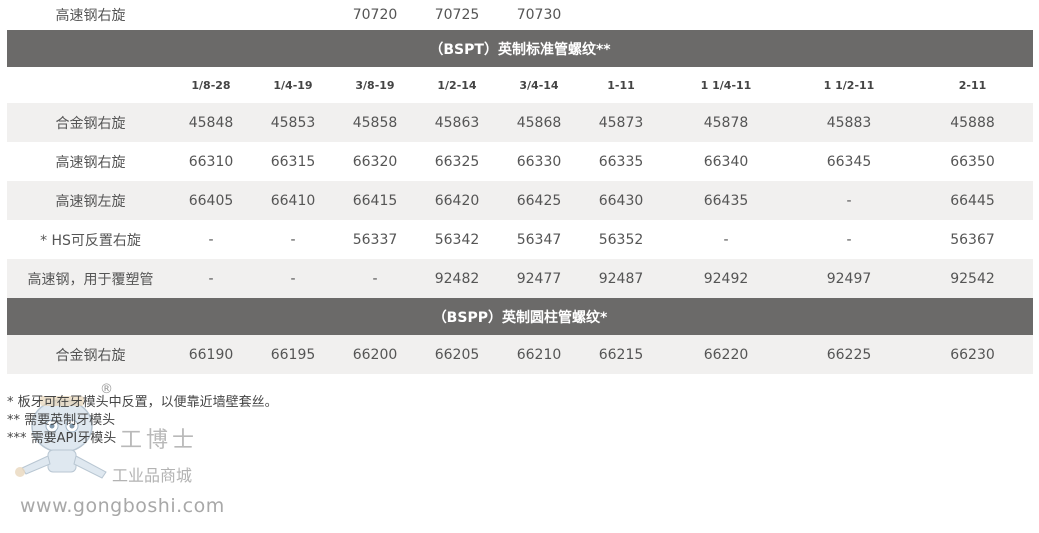 The width and height of the screenshot is (1039, 533). What do you see at coordinates (726, 122) in the screenshot?
I see `cell: 45878` at bounding box center [726, 122].